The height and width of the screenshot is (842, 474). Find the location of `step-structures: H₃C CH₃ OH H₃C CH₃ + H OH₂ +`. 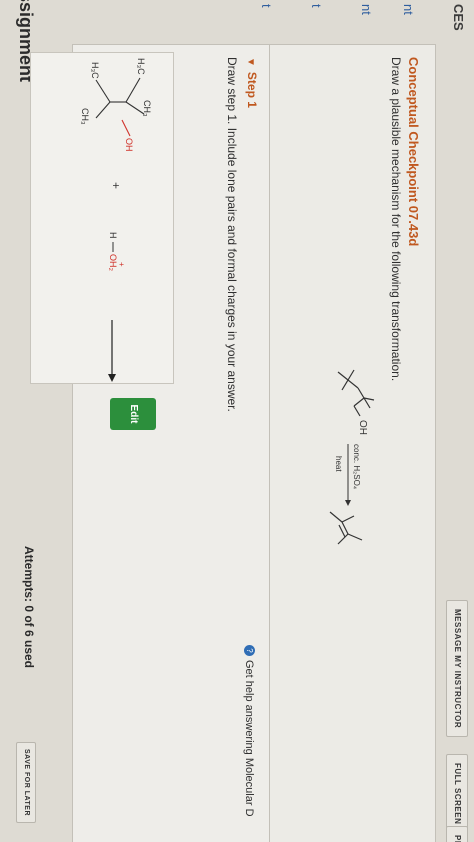

step-structures: H₃C CH₃ OH H₃C CH₃ + H OH₂ + is located at coordinates (116, 220).